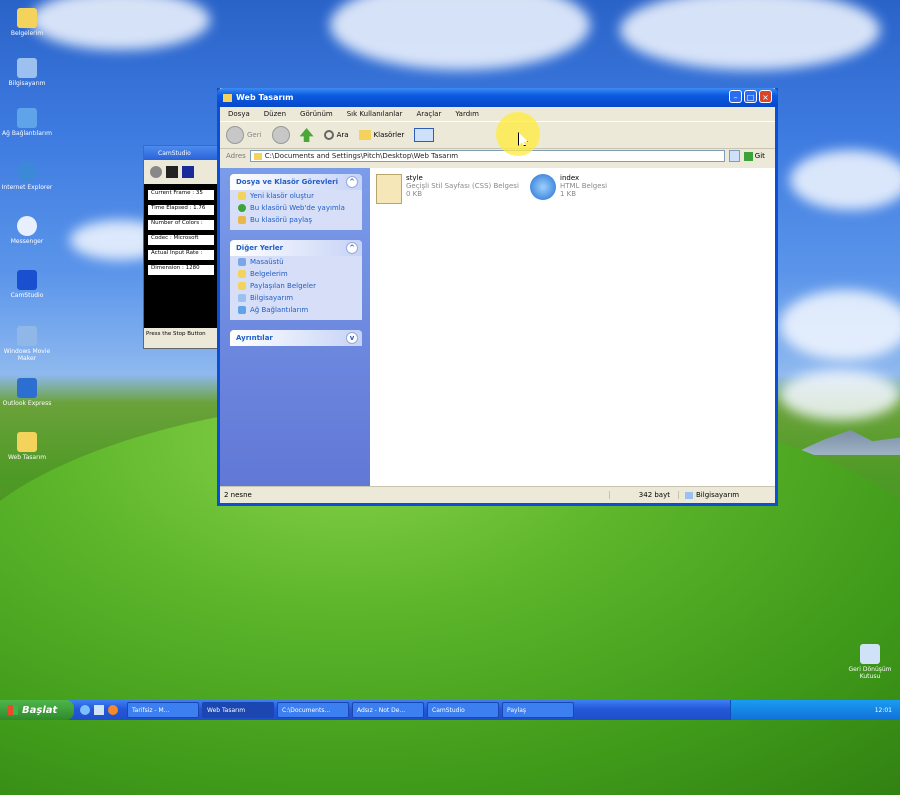  I want to click on panel-details: Ayrıntılar v, so click(296, 338).